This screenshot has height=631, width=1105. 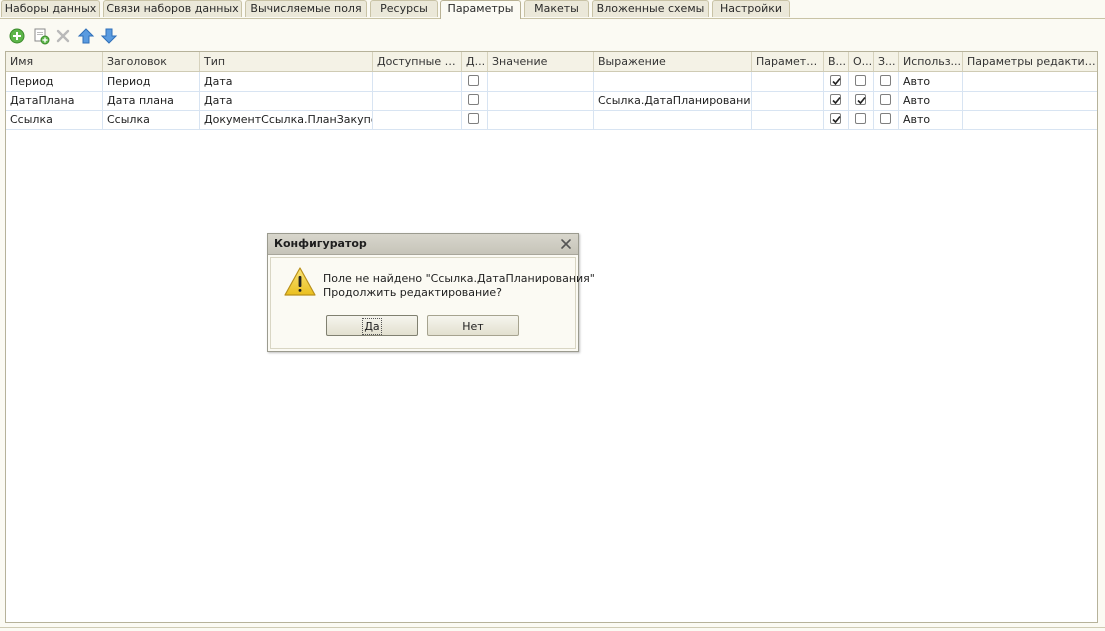 What do you see at coordinates (128, 119) in the screenshot?
I see `cell-title-text: Ссылка` at bounding box center [128, 119].